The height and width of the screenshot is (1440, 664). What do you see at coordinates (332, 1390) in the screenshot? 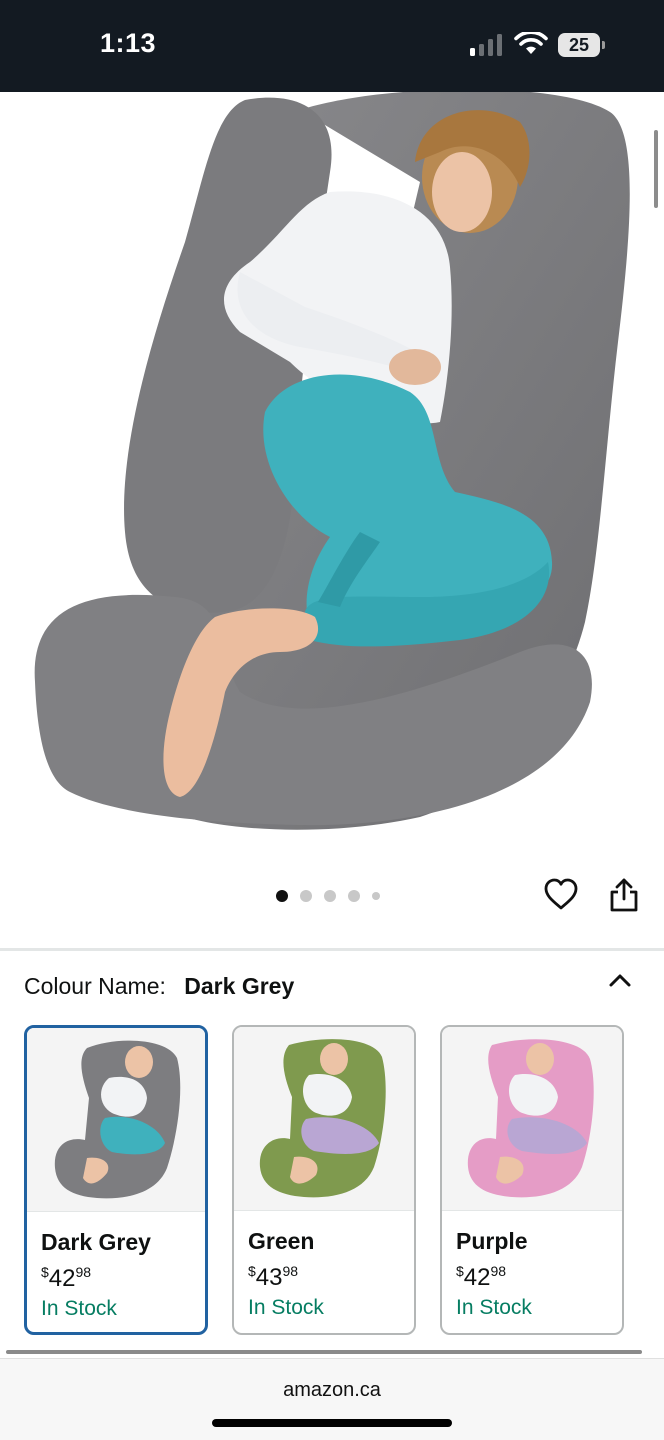
I see `url-text: amazon.ca` at bounding box center [332, 1390].